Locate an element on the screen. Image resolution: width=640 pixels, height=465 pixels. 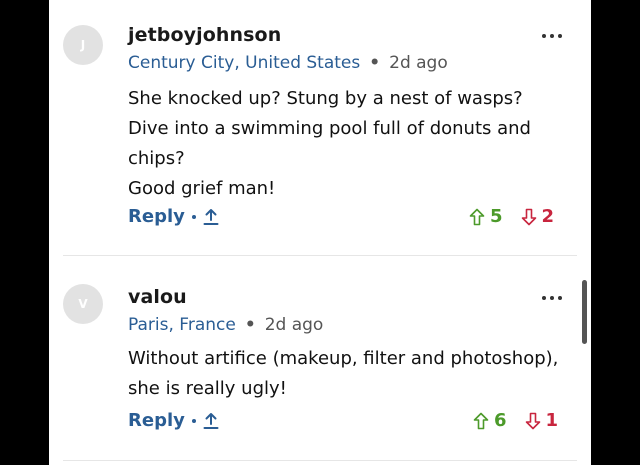
scrollbar is located at coordinates (584, 312).